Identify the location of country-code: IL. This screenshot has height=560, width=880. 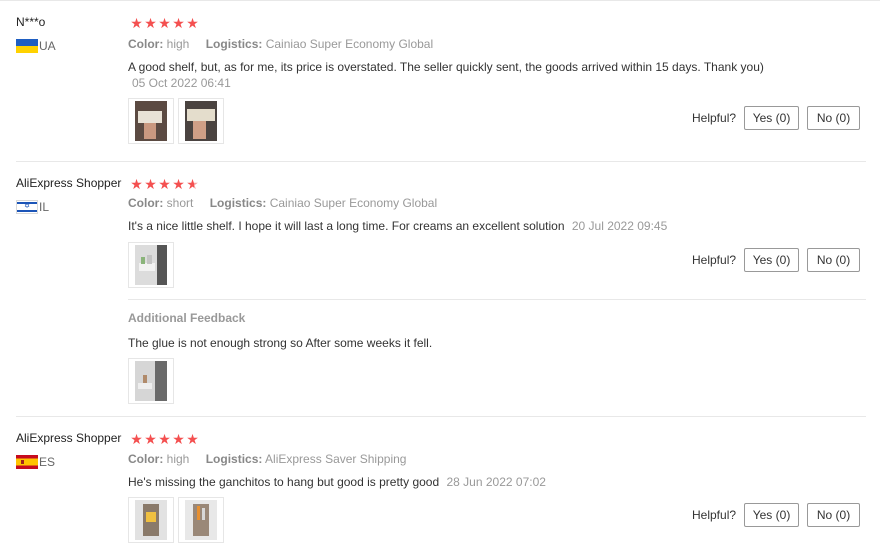
(44, 207).